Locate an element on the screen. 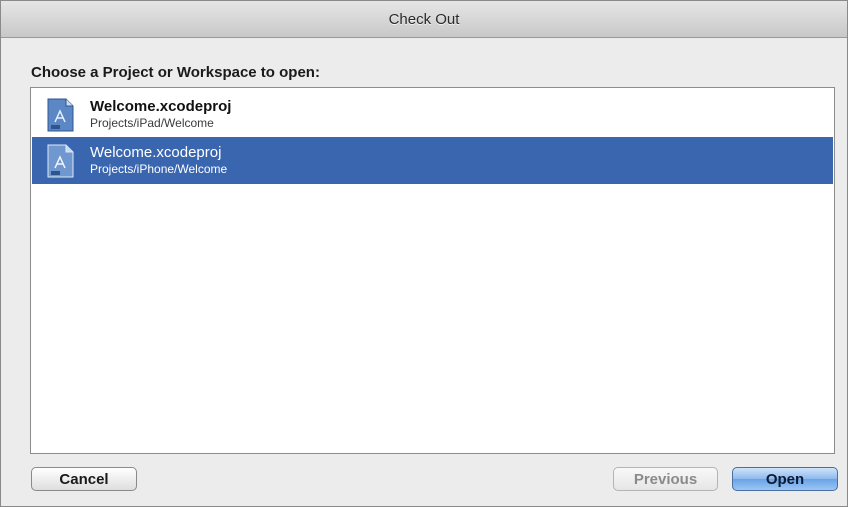 This screenshot has height=507, width=848. open-button: Open is located at coordinates (785, 479).